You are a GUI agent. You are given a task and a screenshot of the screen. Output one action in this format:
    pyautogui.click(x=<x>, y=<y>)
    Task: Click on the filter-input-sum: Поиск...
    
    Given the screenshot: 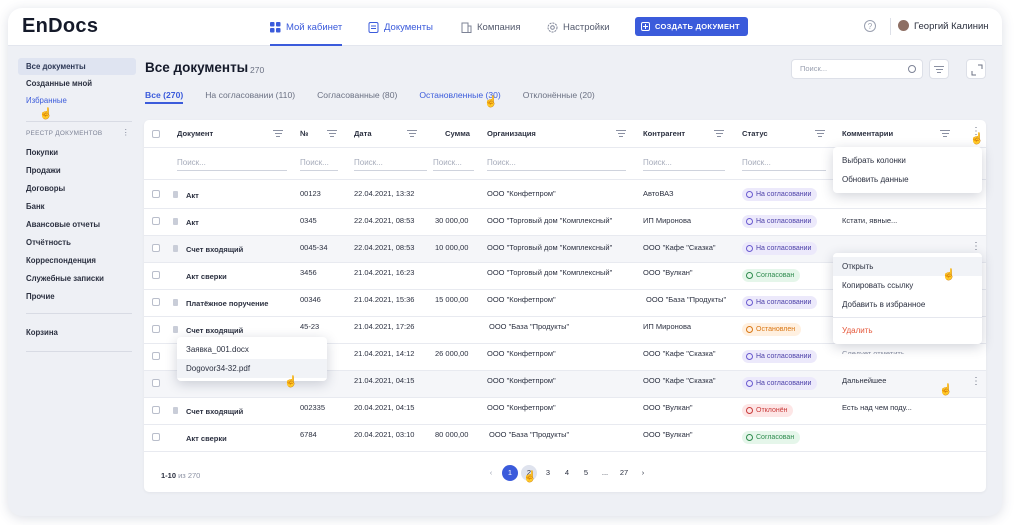 What is the action you would take?
    pyautogui.click(x=453, y=164)
    